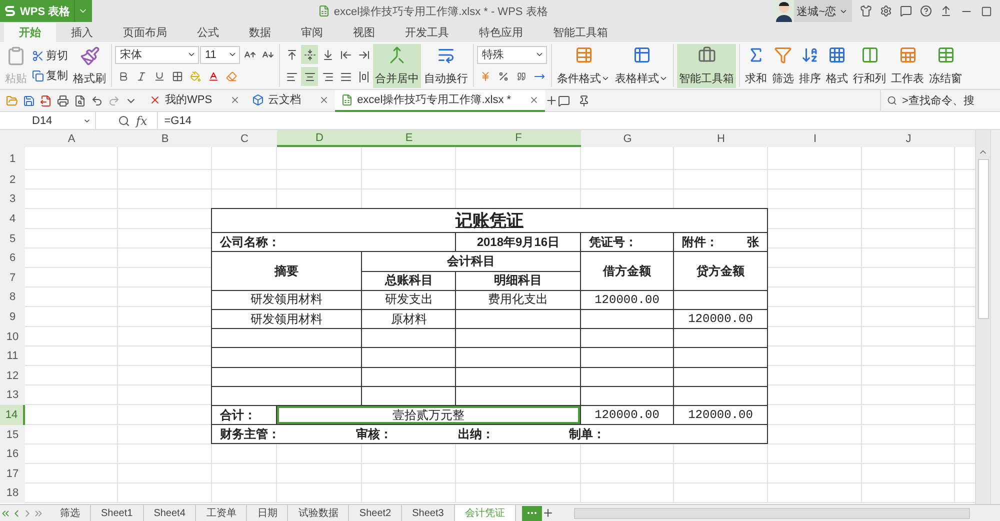  What do you see at coordinates (783, 66) in the screenshot?
I see `toolbar-button: 筛选` at bounding box center [783, 66].